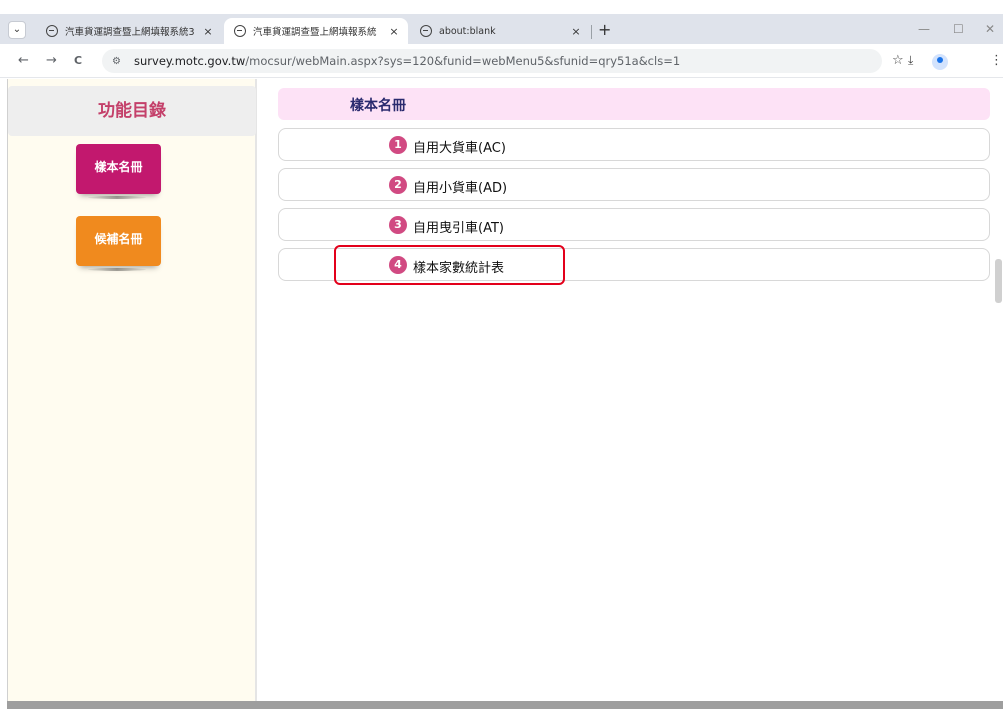 The image size is (1003, 709). Describe the element at coordinates (467, 31) in the screenshot. I see `tab-title: about:blank` at that location.